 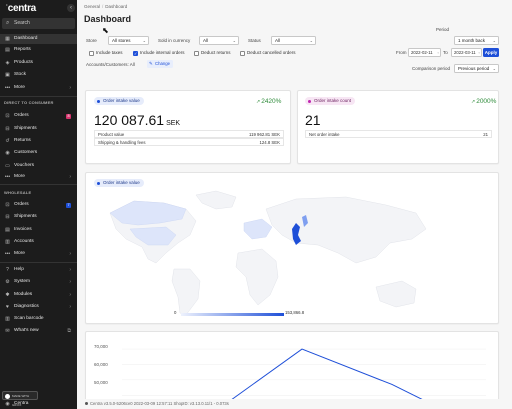 What do you see at coordinates (38, 63) in the screenshot?
I see `sidebar-item-products: ◈ Products` at bounding box center [38, 63].